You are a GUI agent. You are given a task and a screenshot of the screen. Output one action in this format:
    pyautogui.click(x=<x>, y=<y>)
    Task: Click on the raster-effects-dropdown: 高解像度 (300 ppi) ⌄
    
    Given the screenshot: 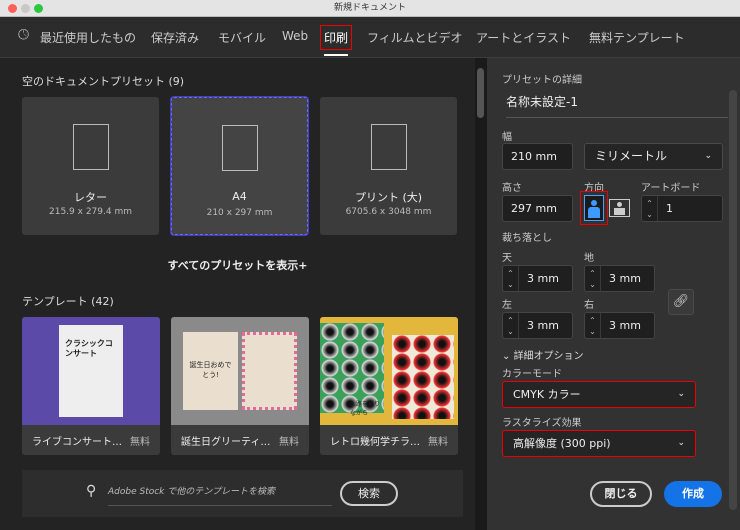 What is the action you would take?
    pyautogui.click(x=599, y=443)
    